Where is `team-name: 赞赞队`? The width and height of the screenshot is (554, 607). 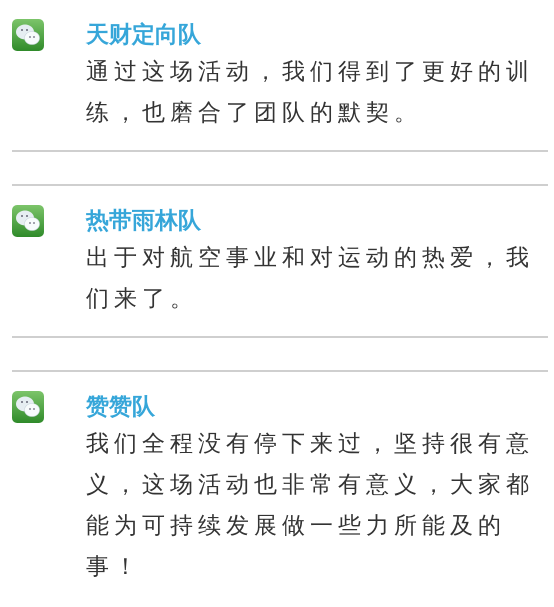
team-name: 赞赞队 is located at coordinates (121, 407).